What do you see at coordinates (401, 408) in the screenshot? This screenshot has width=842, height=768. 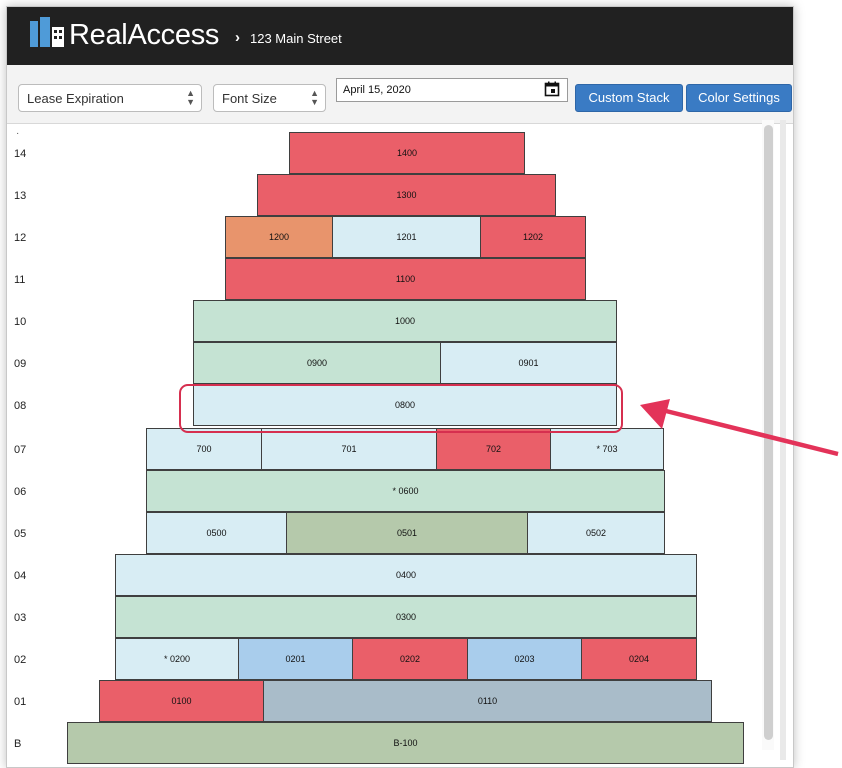 I see `highlight-box` at bounding box center [401, 408].